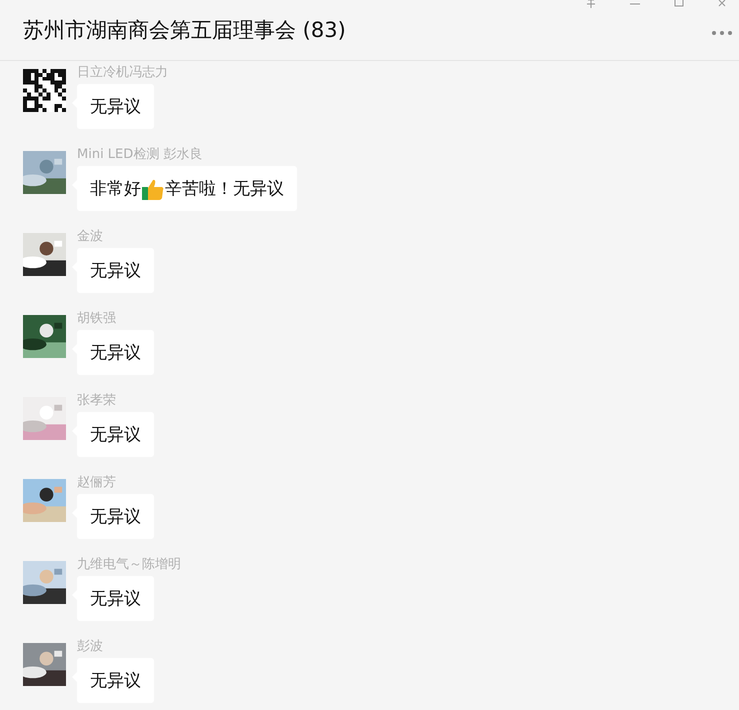 Image resolution: width=739 pixels, height=710 pixels. I want to click on window-title: 苏州市湖南商会第五届理事会 (83), so click(184, 30).